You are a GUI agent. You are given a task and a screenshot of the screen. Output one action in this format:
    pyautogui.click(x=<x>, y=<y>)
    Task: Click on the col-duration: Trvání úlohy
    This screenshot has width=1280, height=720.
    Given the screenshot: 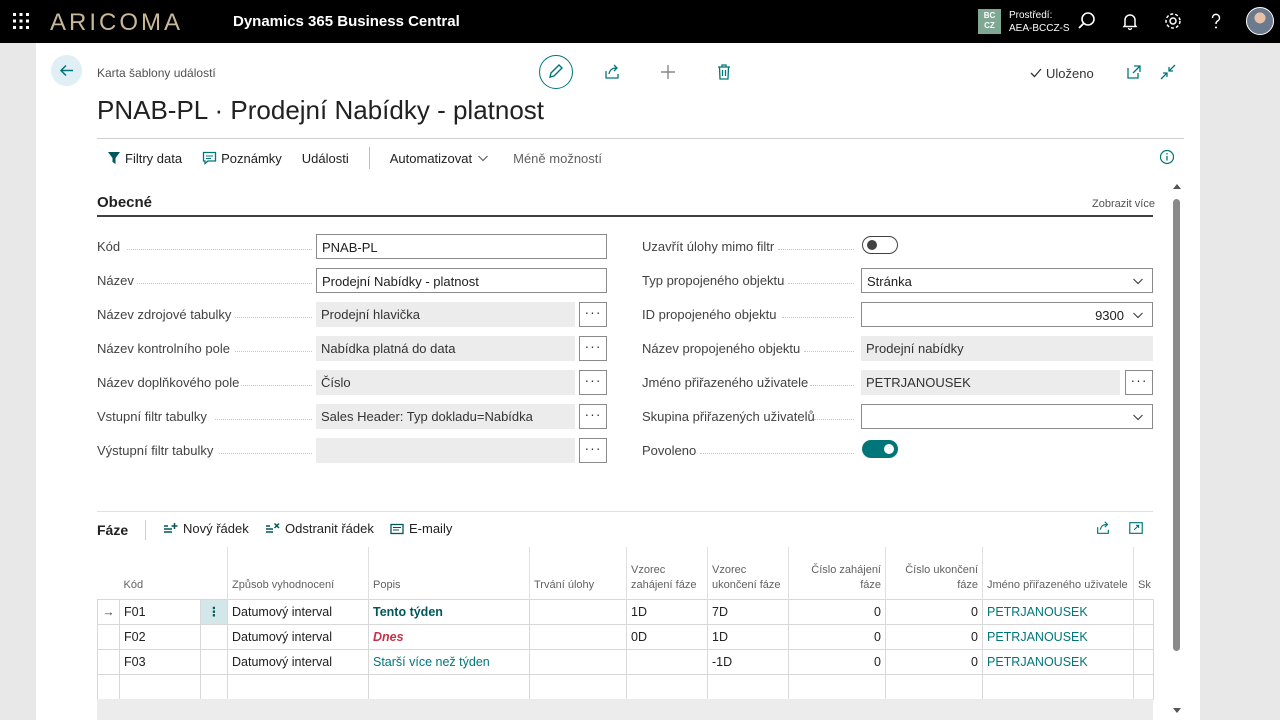 What is the action you would take?
    pyautogui.click(x=578, y=573)
    